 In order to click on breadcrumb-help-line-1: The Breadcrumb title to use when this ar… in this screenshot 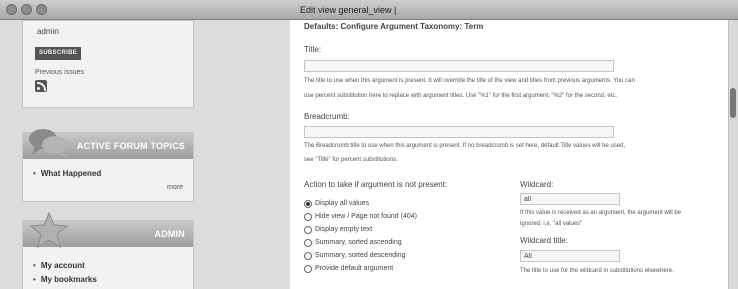, I will do `click(465, 146)`.